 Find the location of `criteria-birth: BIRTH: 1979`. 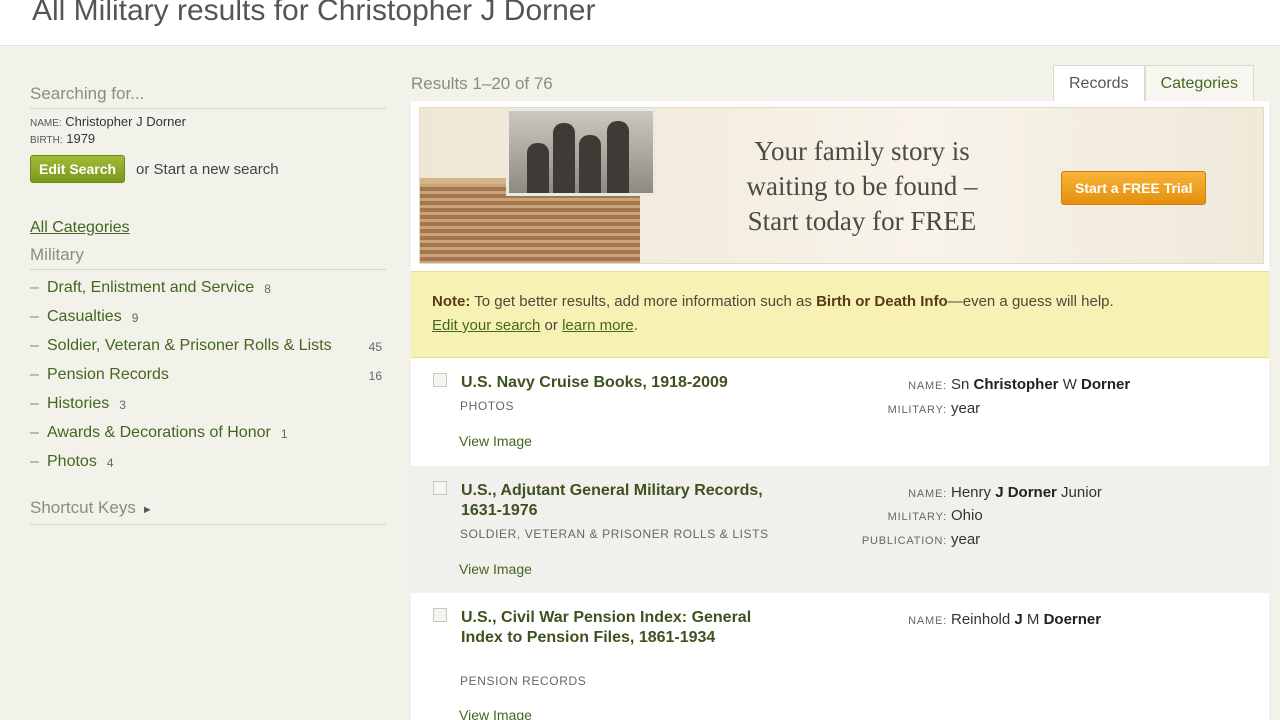

criteria-birth: BIRTH: 1979 is located at coordinates (208, 139).